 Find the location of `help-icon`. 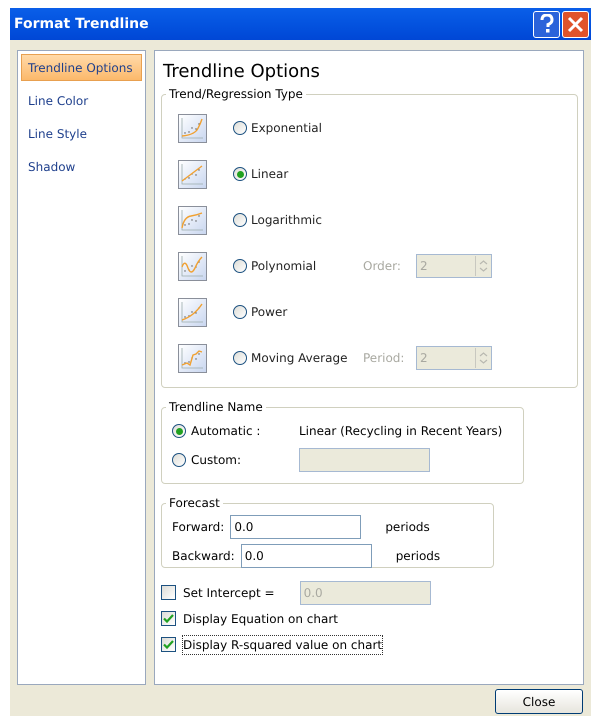

help-icon is located at coordinates (547, 24).